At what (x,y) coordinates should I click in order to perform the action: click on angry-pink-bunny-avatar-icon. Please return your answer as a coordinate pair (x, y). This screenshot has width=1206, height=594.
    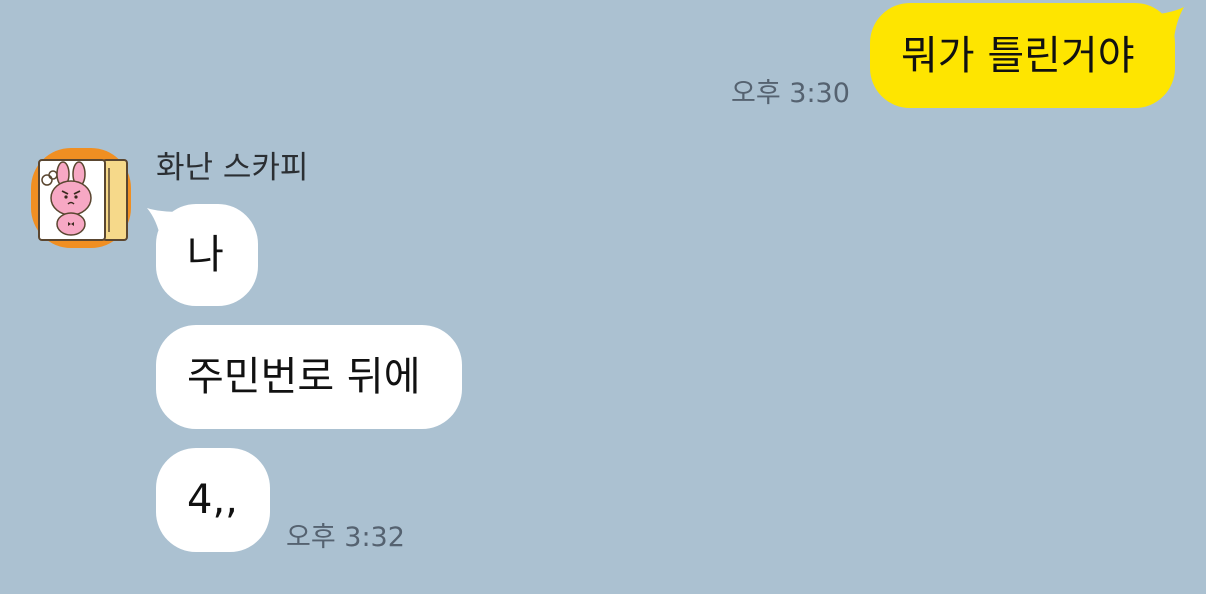
    Looking at the image, I should click on (81, 198).